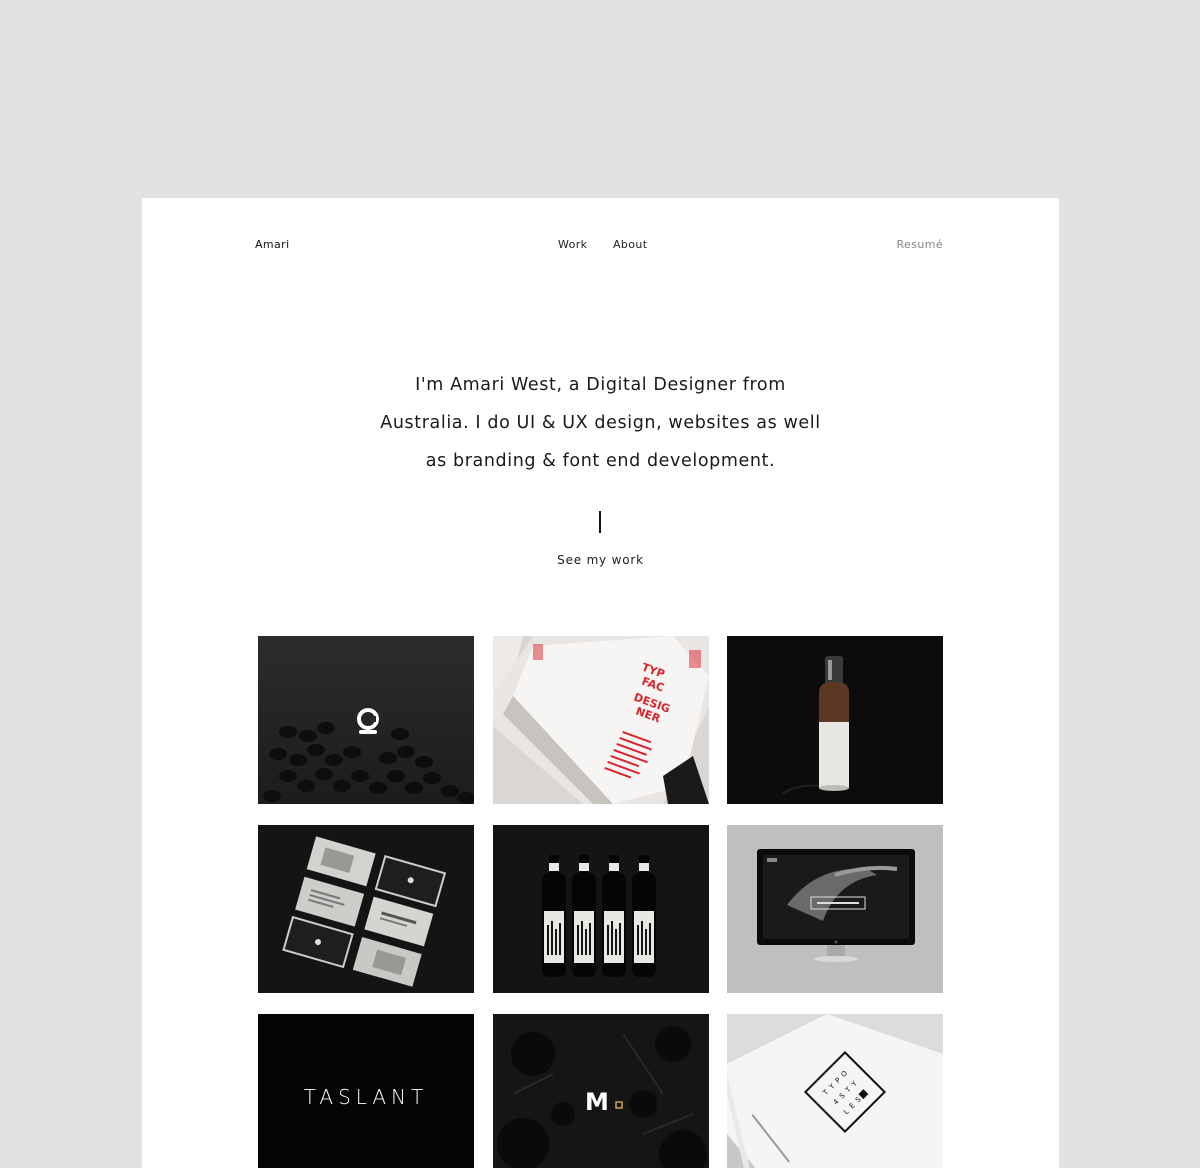 This screenshot has height=1168, width=1200. I want to click on wine-bottles-tile, so click(601, 909).